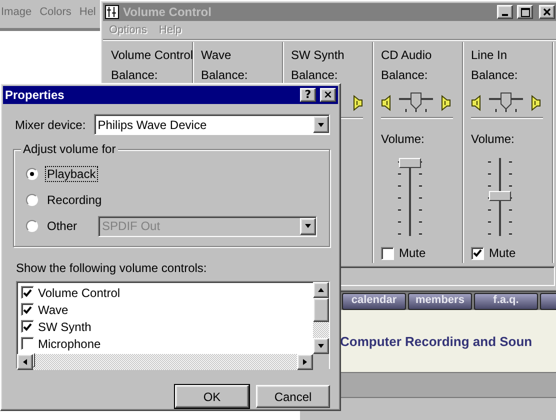  I want to click on maximize-button, so click(525, 12).